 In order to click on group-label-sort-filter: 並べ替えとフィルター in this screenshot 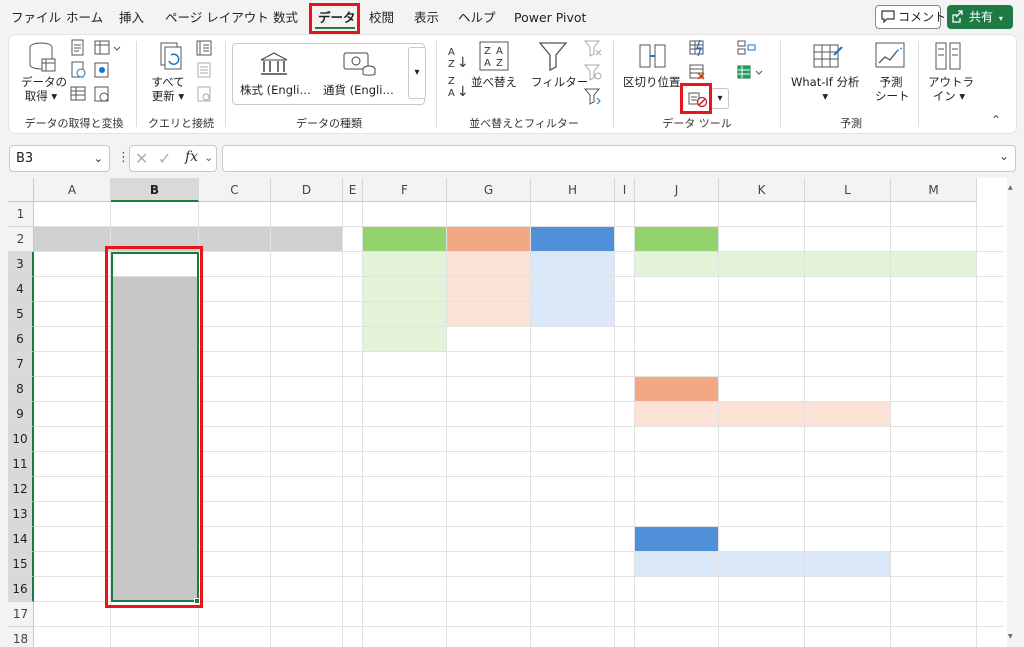, I will do `click(524, 123)`.